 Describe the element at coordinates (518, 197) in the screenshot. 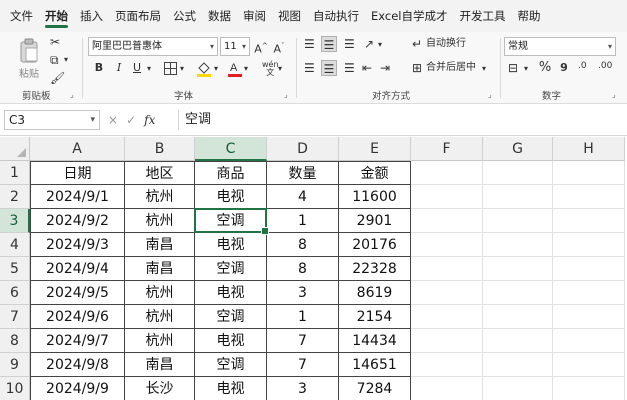

I see `cell-g2` at that location.